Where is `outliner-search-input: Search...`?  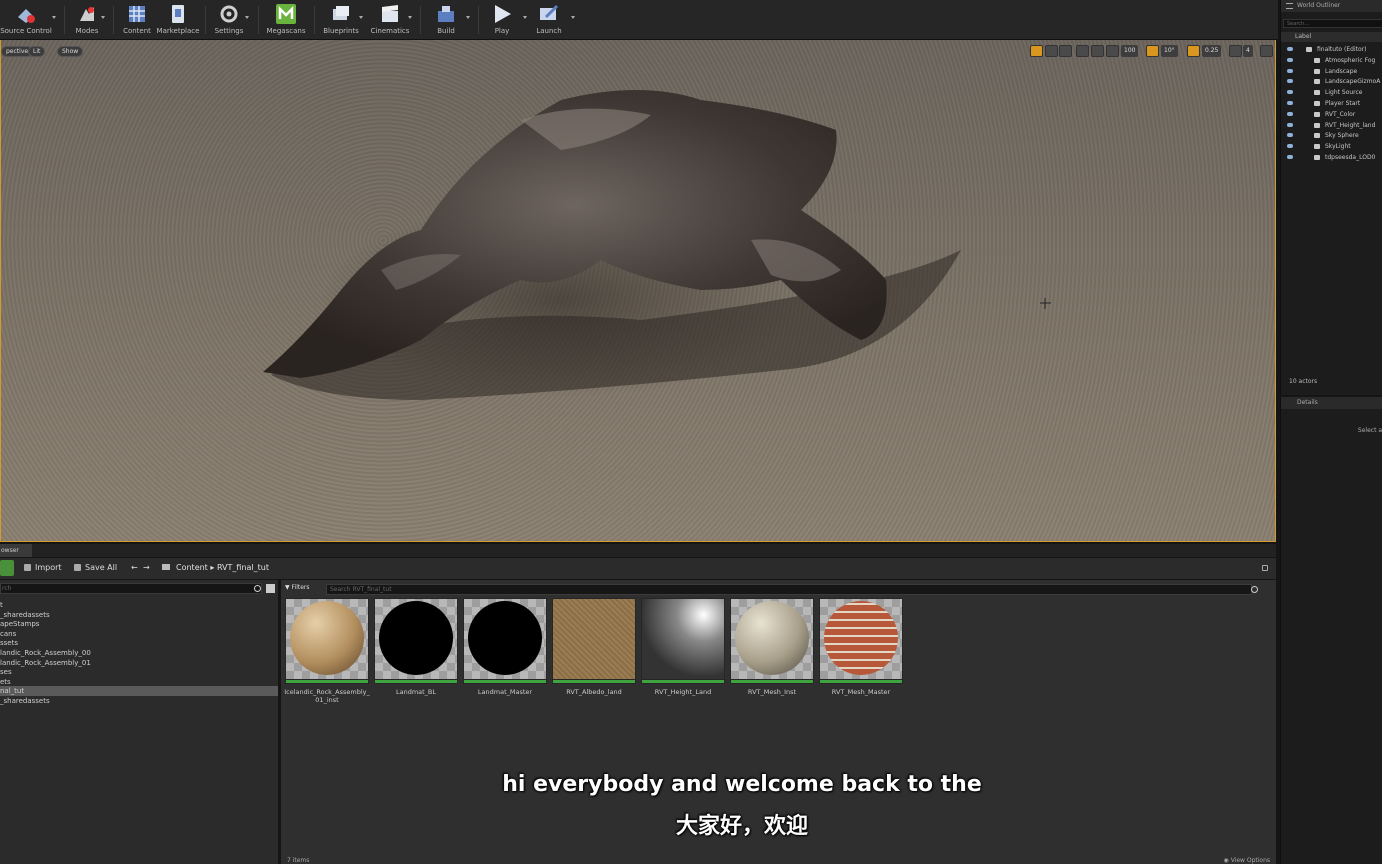
outliner-search-input: Search... is located at coordinates (1332, 23).